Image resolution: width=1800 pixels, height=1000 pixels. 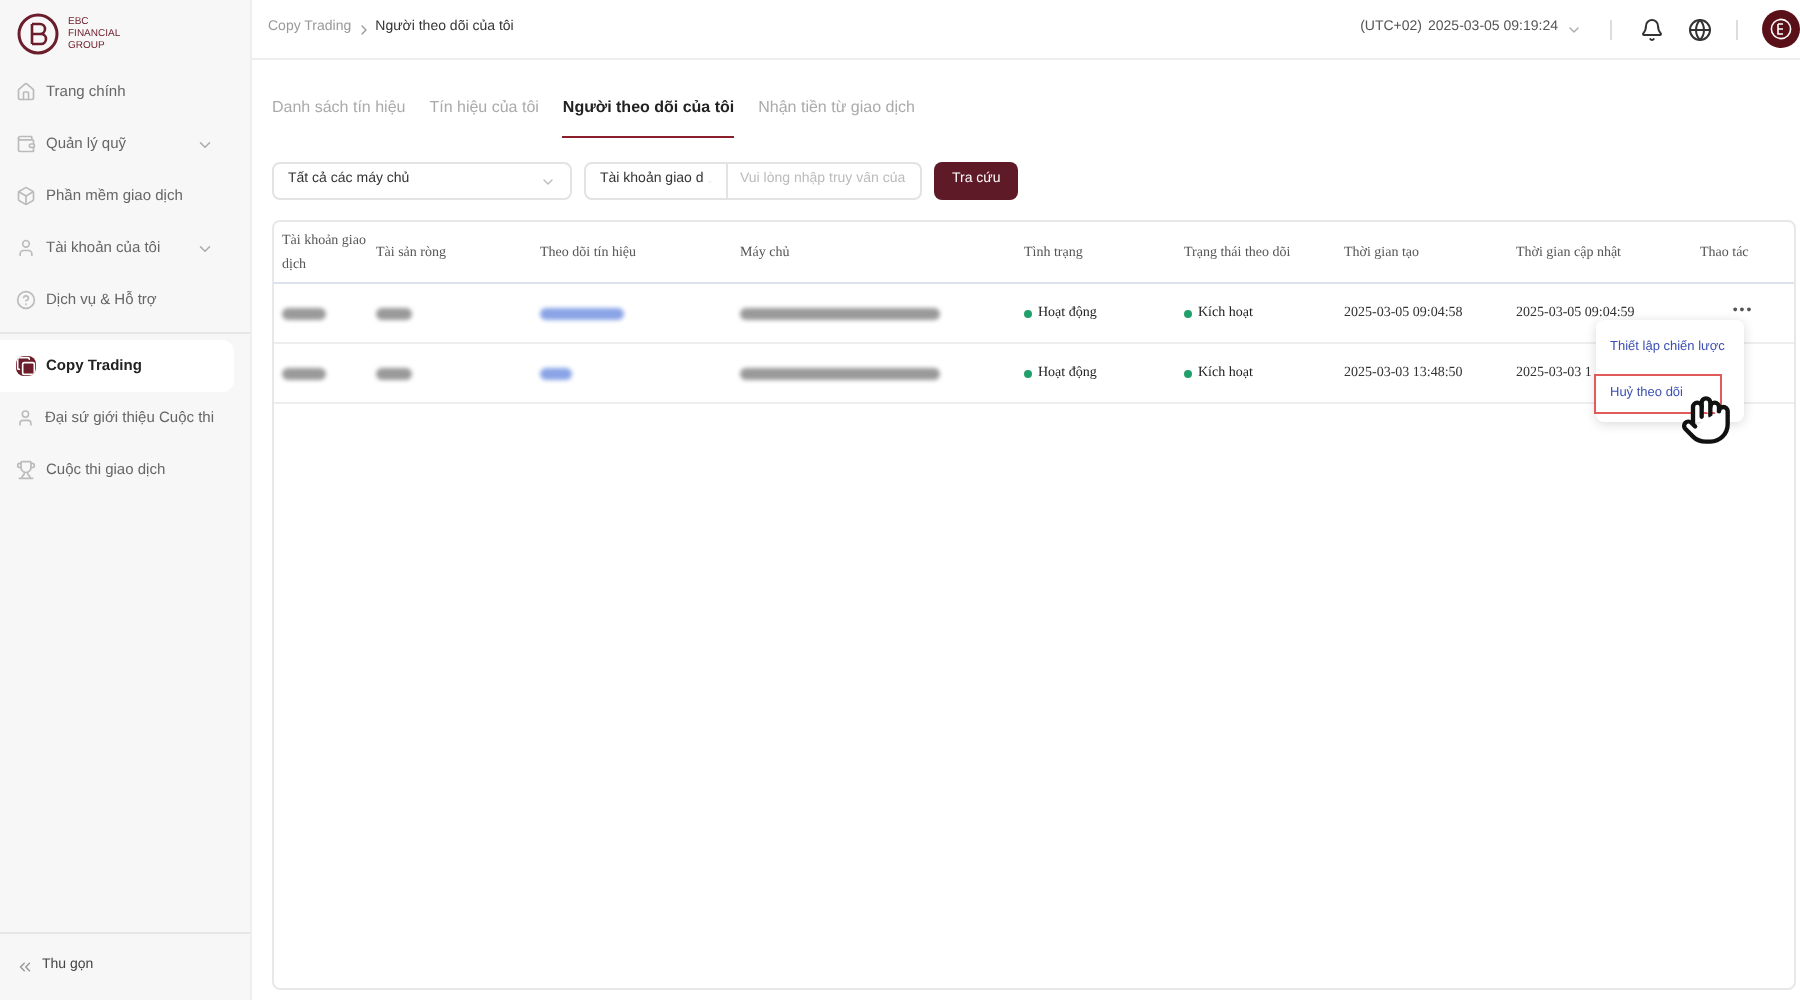 What do you see at coordinates (26, 300) in the screenshot?
I see `help-icon` at bounding box center [26, 300].